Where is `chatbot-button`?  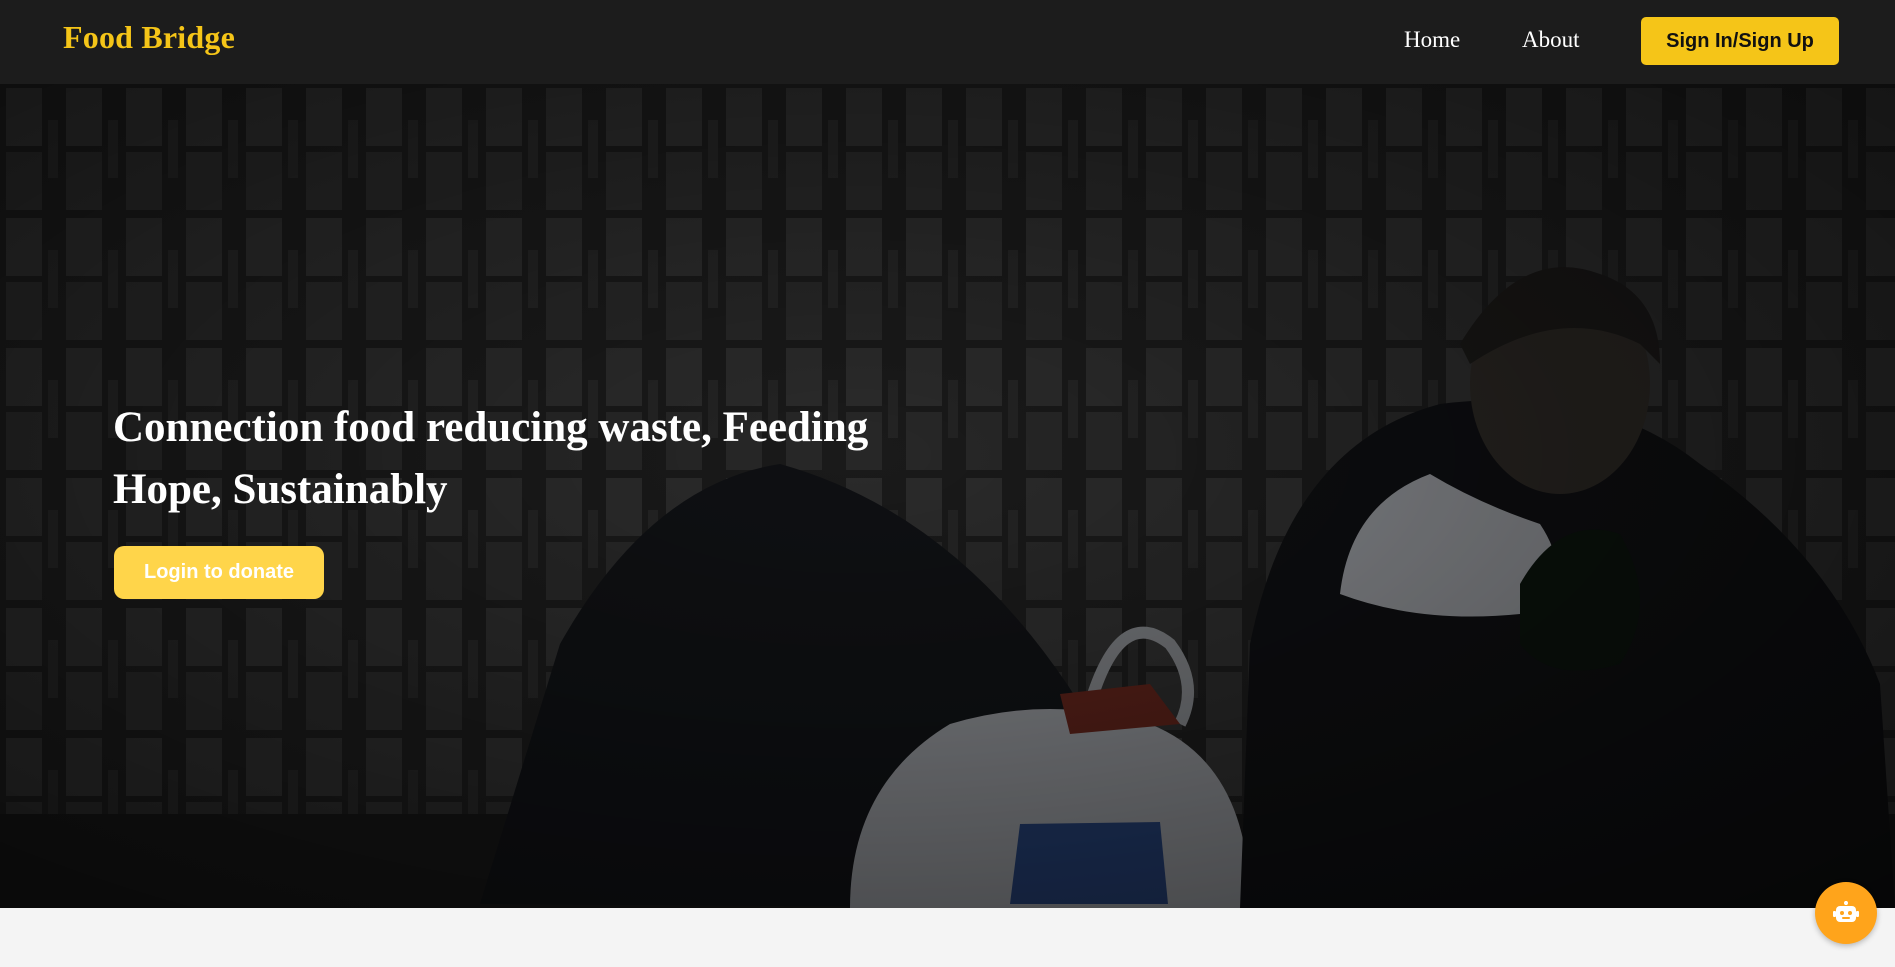 chatbot-button is located at coordinates (1846, 913).